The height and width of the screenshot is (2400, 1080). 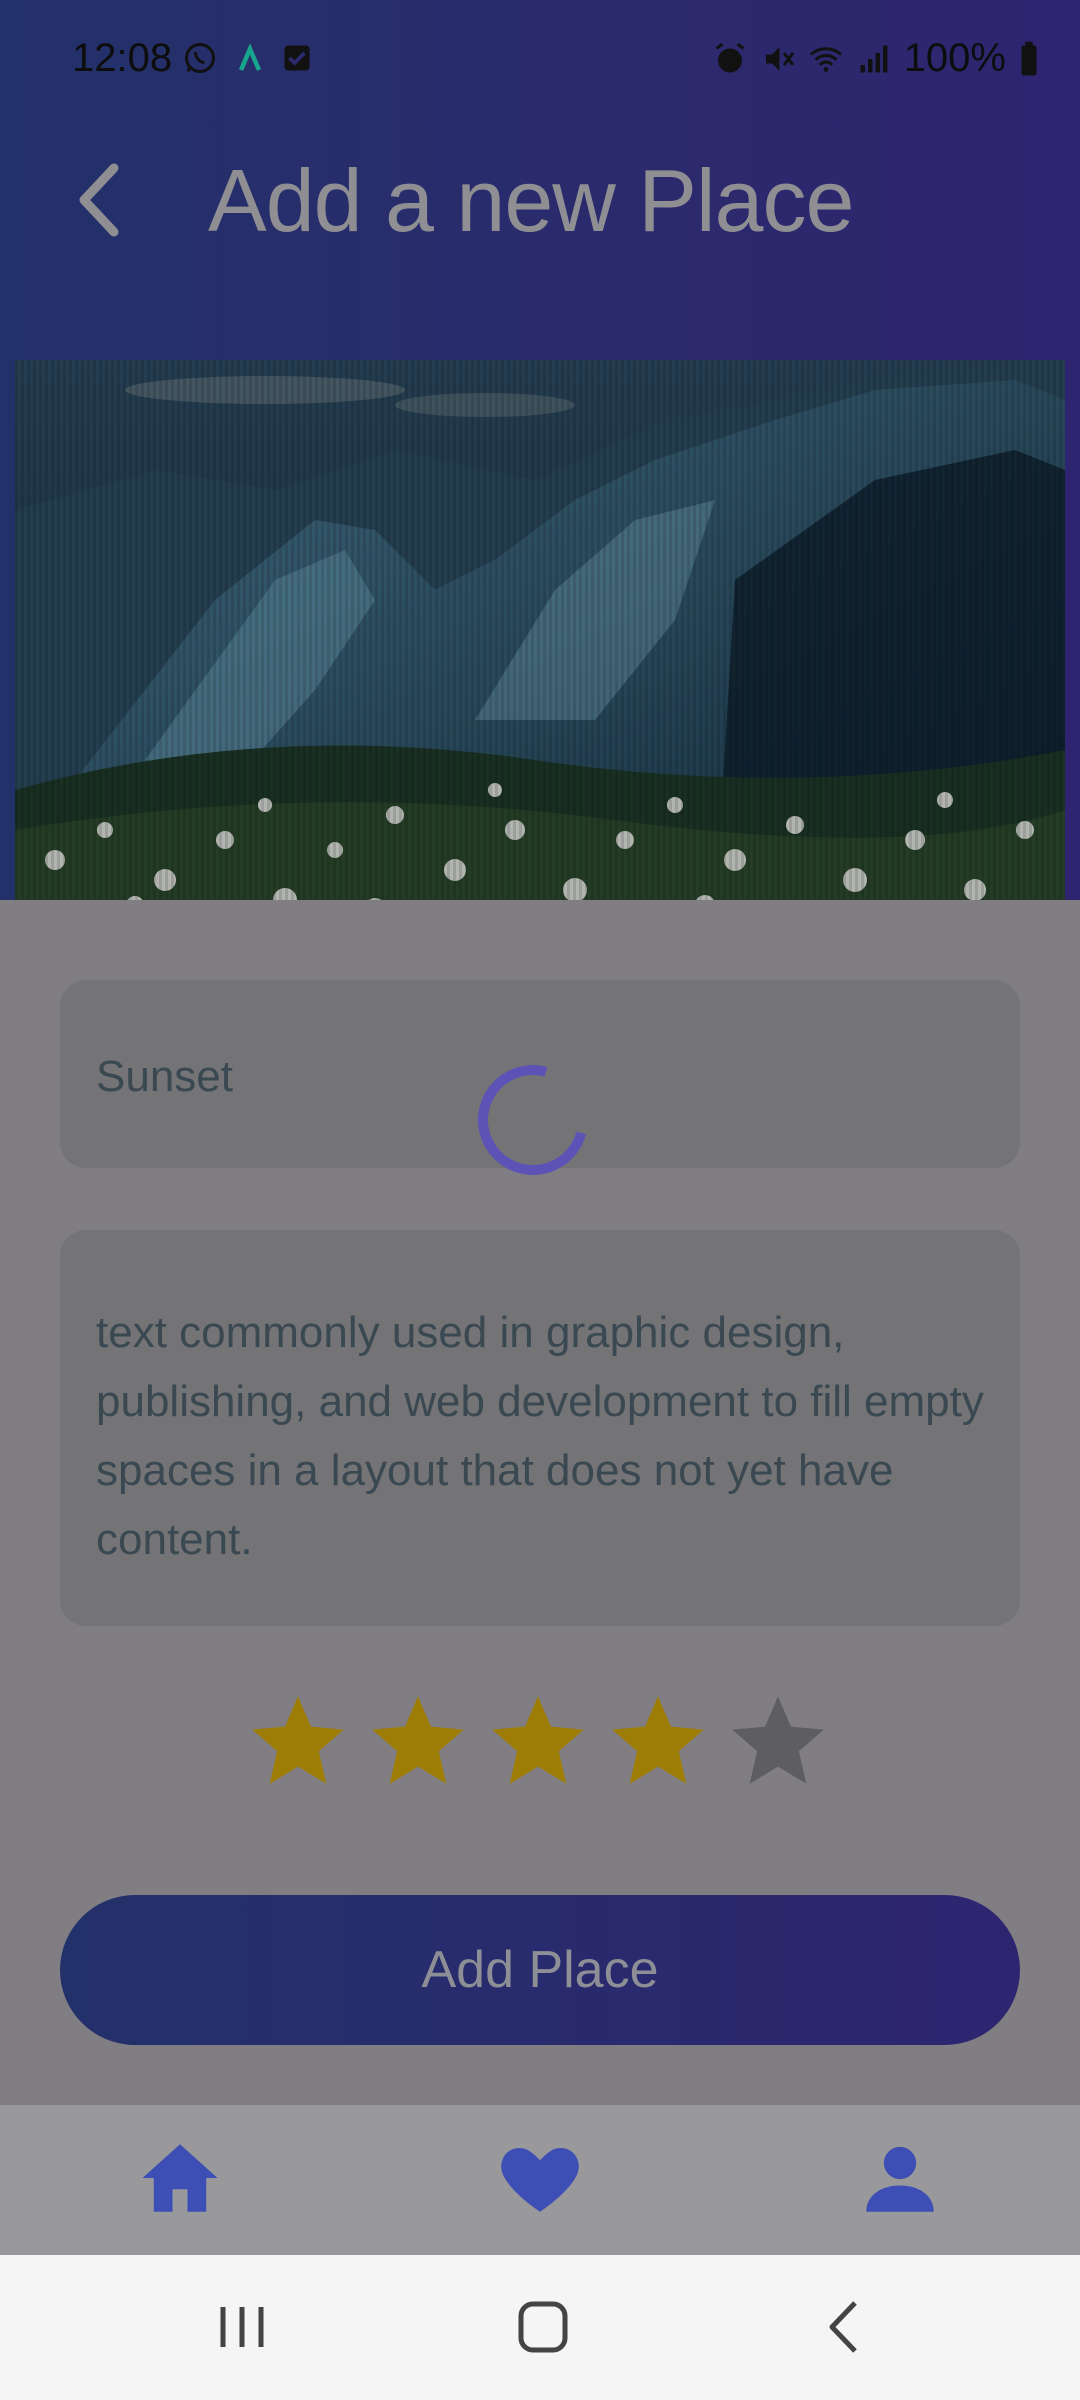 I want to click on chevron-left-icon, so click(x=99, y=200).